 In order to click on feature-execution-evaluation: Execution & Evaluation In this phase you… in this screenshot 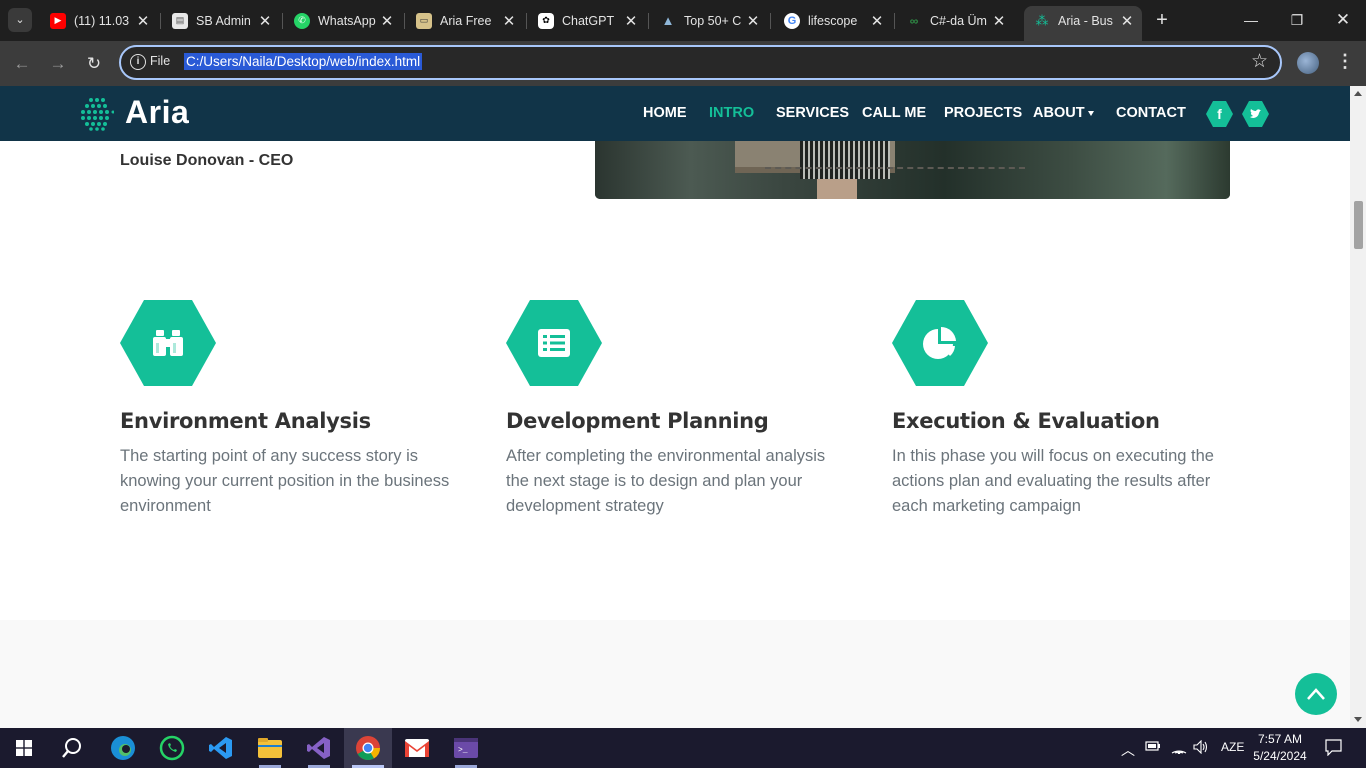, I will do `click(1062, 409)`.